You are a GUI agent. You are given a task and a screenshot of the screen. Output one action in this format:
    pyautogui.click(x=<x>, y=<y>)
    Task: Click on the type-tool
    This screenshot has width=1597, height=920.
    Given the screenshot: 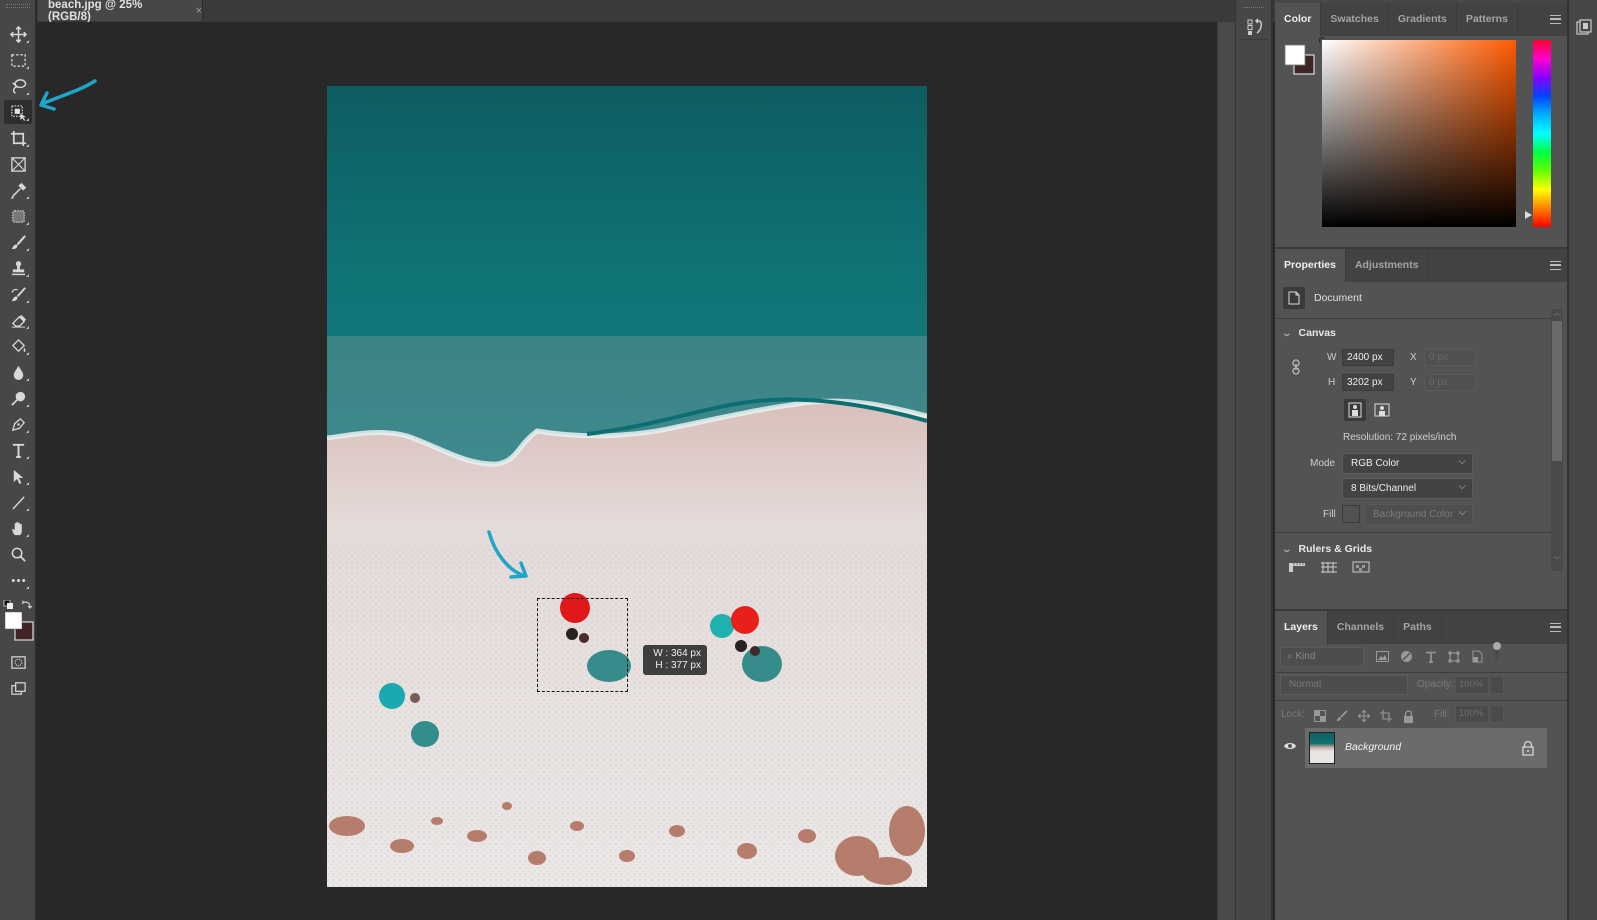 What is the action you would take?
    pyautogui.click(x=18, y=450)
    